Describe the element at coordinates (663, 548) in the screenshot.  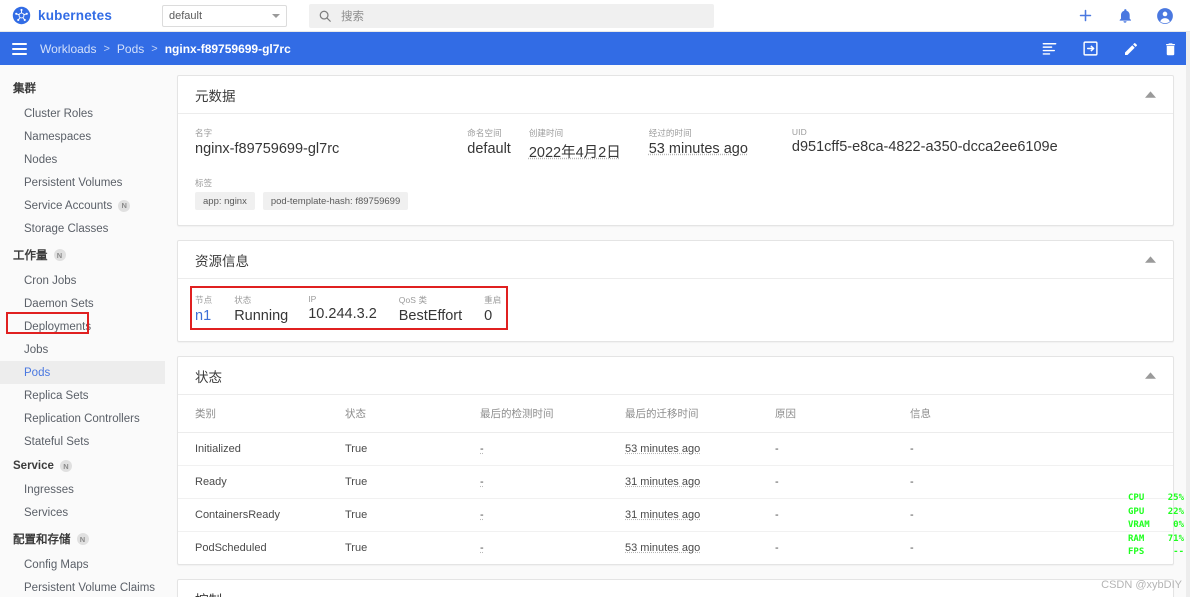
I see `timestamp-value: 53 minutes ago` at that location.